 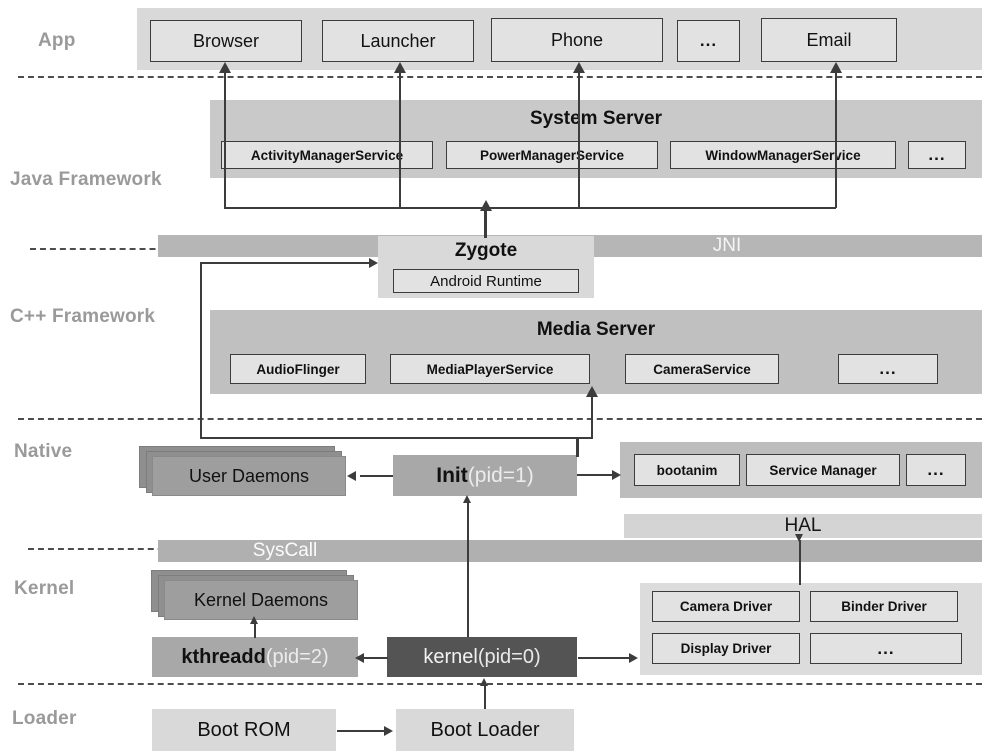 I want to click on connector-media-server-stub, so click(x=569, y=438).